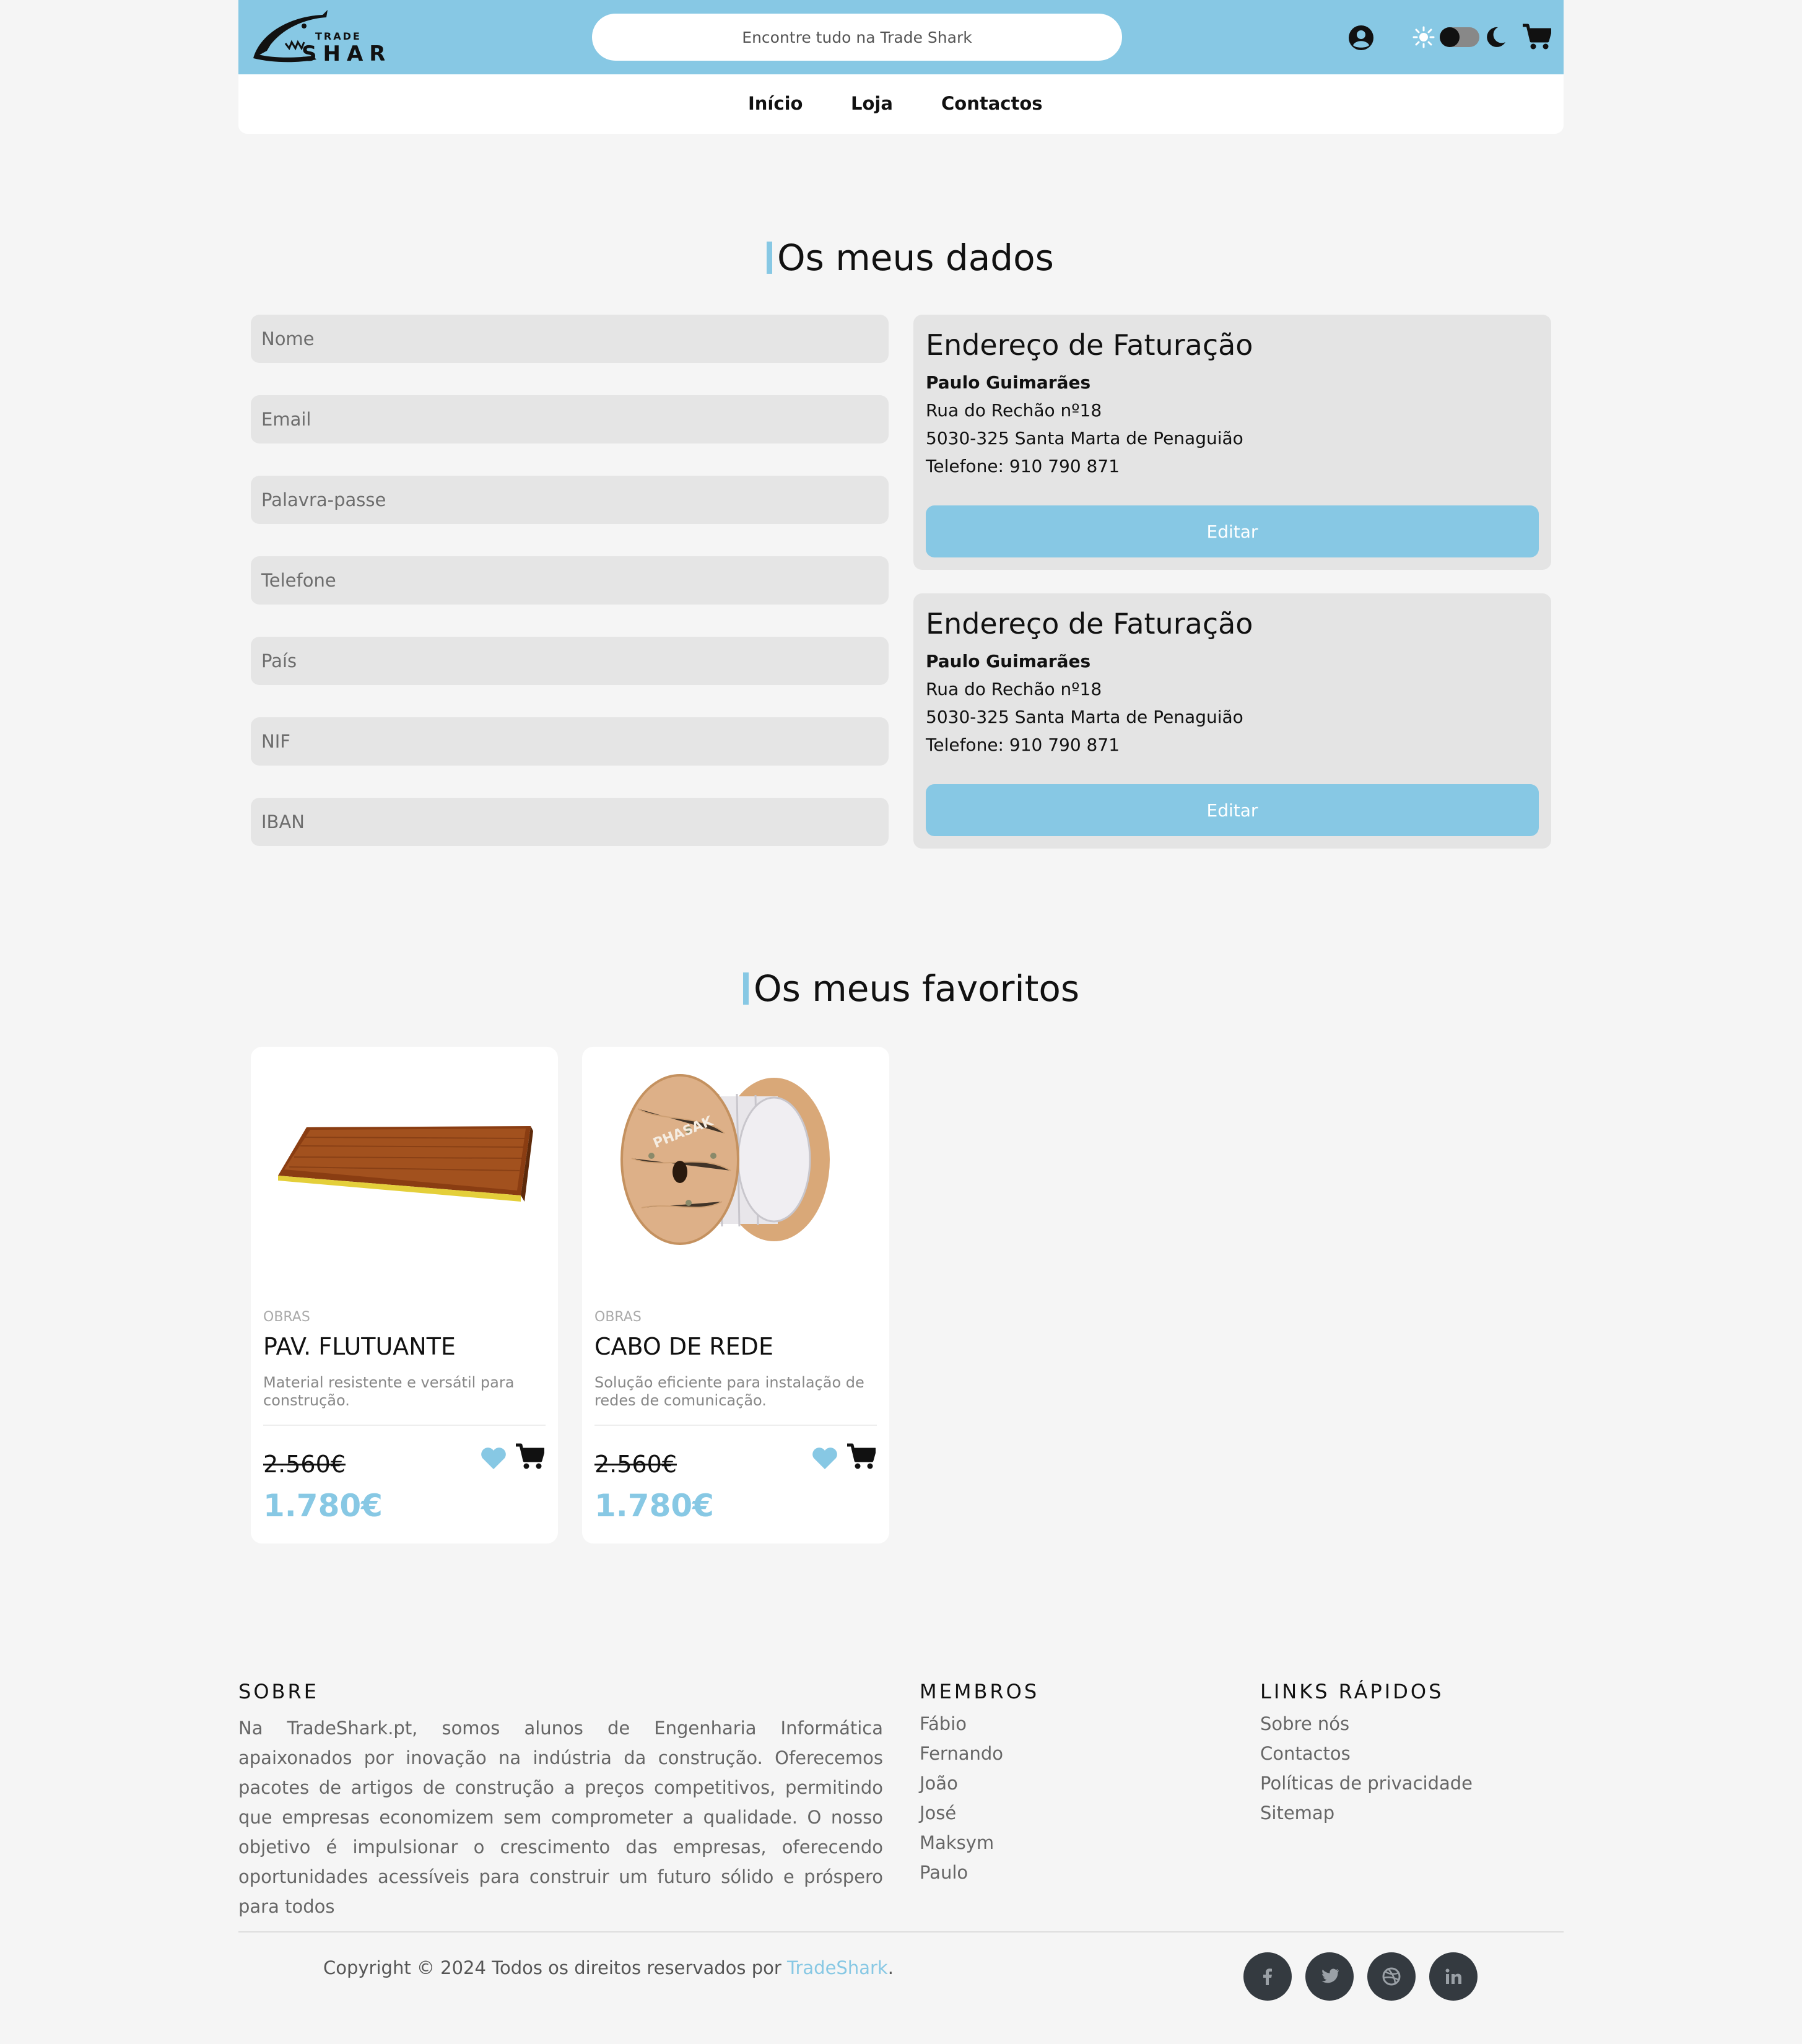 The width and height of the screenshot is (1802, 2044). What do you see at coordinates (838, 1967) in the screenshot?
I see `copyright-brand-link: TradeShark` at bounding box center [838, 1967].